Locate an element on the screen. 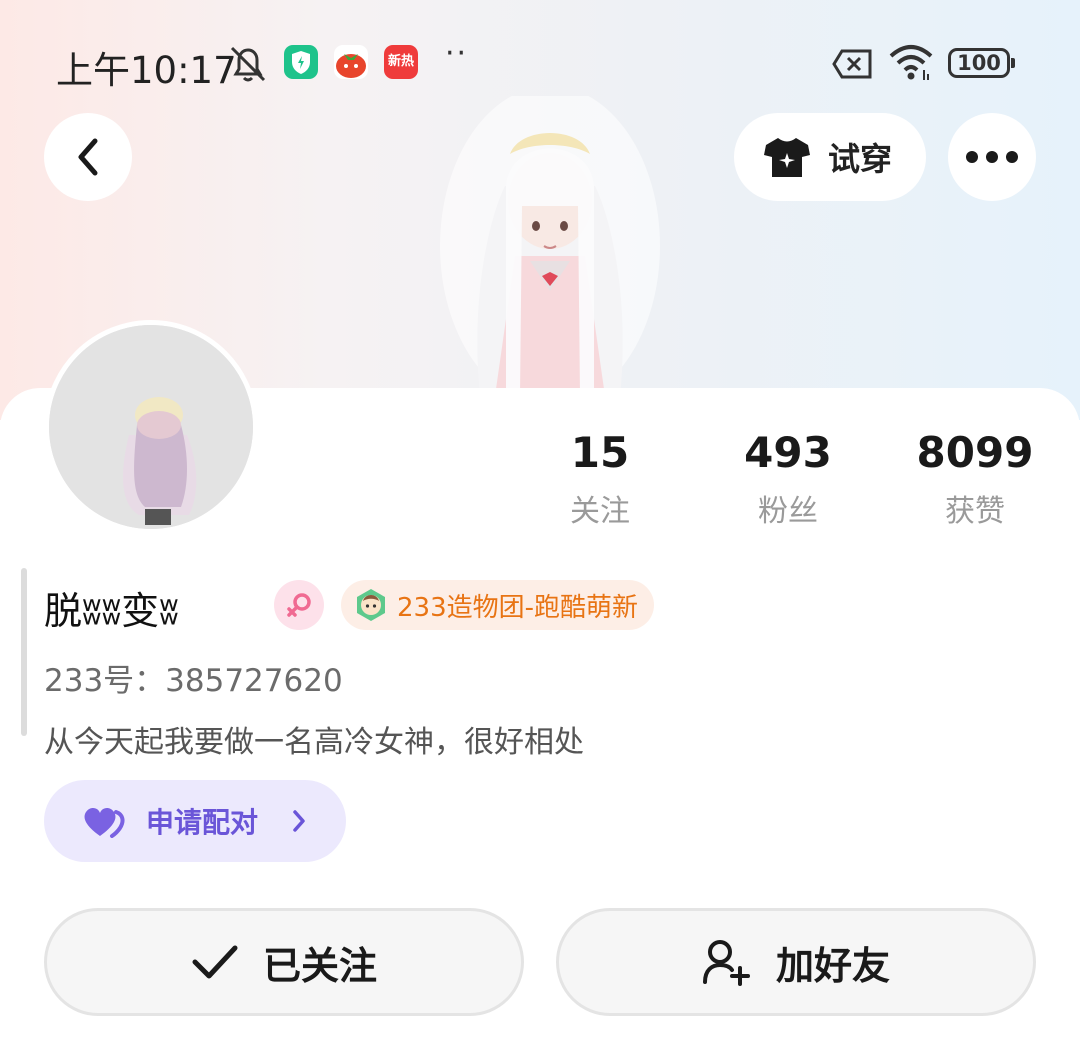 This screenshot has height=1042, width=1080. stat-following-value: 15 is located at coordinates (600, 452).